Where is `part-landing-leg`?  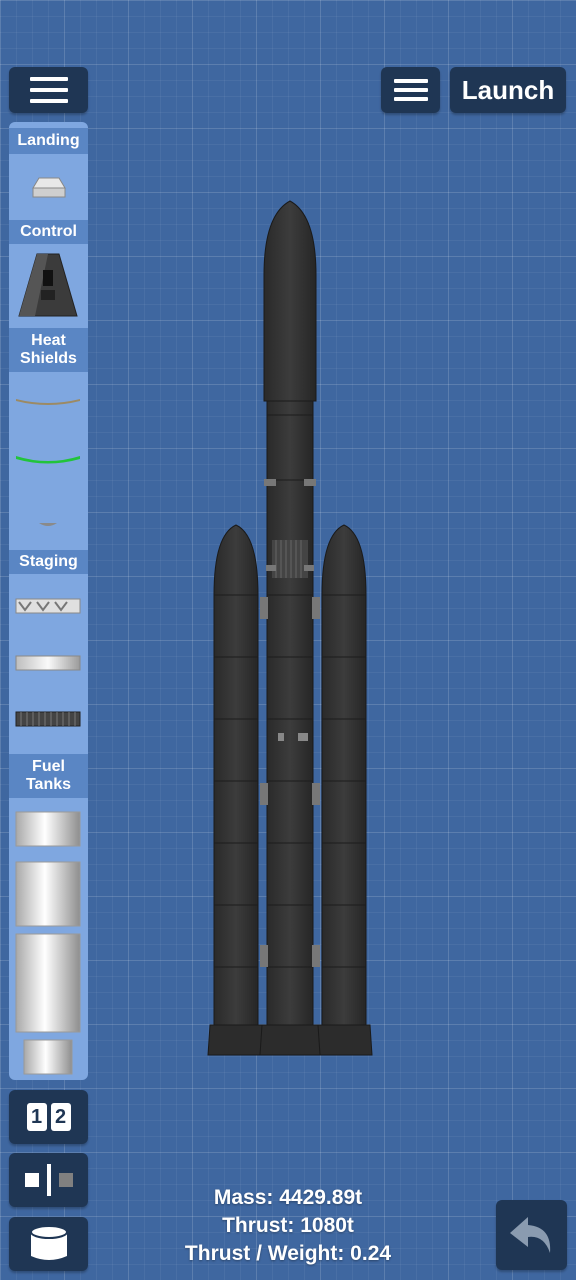 part-landing-leg is located at coordinates (49, 186).